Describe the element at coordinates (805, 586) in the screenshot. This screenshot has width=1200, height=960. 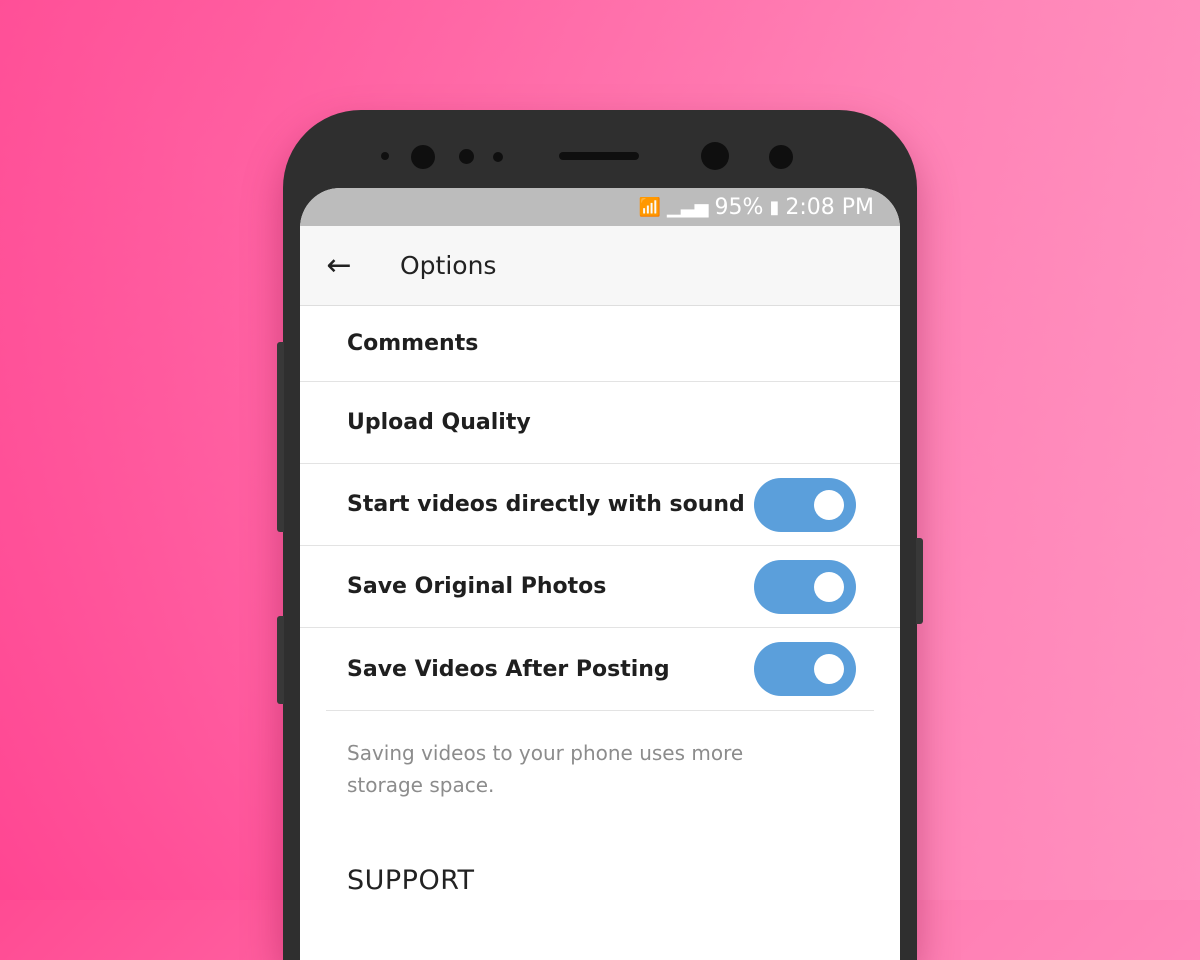
I see `save-original-photos-toggle` at that location.